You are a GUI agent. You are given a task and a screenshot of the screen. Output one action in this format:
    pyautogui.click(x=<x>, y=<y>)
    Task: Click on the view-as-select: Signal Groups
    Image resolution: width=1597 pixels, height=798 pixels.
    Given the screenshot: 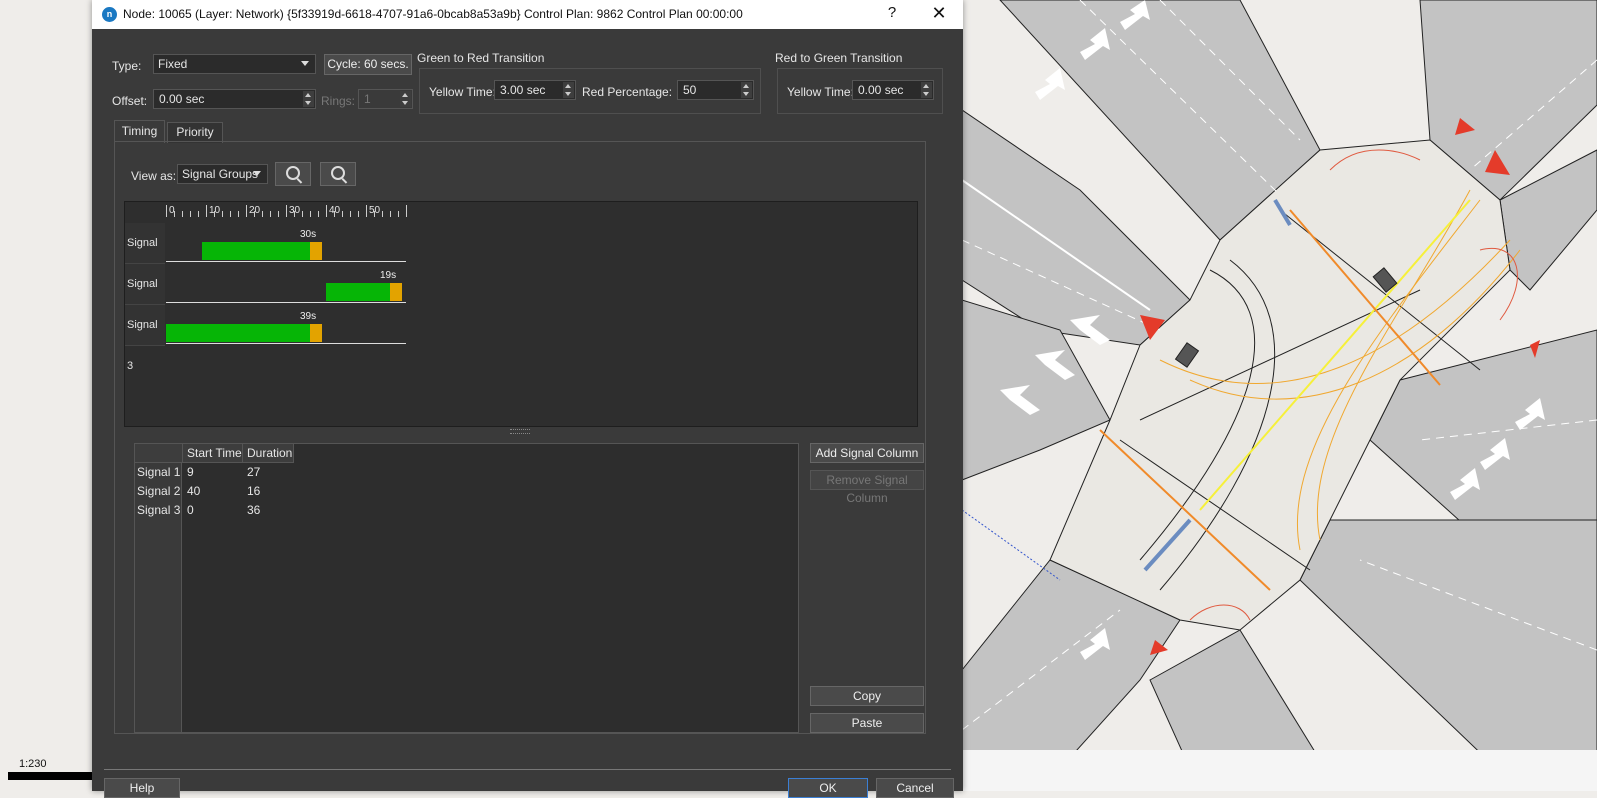 What is the action you would take?
    pyautogui.click(x=222, y=174)
    